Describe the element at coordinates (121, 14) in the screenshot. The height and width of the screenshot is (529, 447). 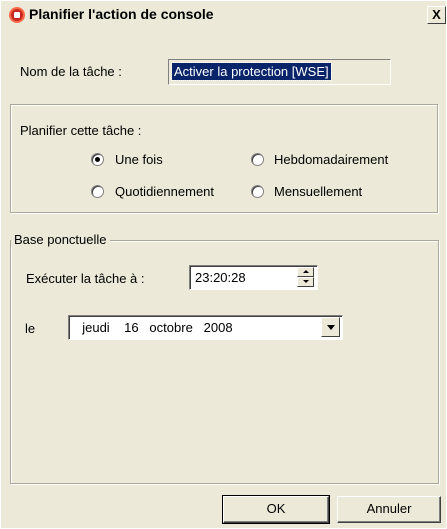
I see `dialog-title: Planifier l'action de console` at that location.